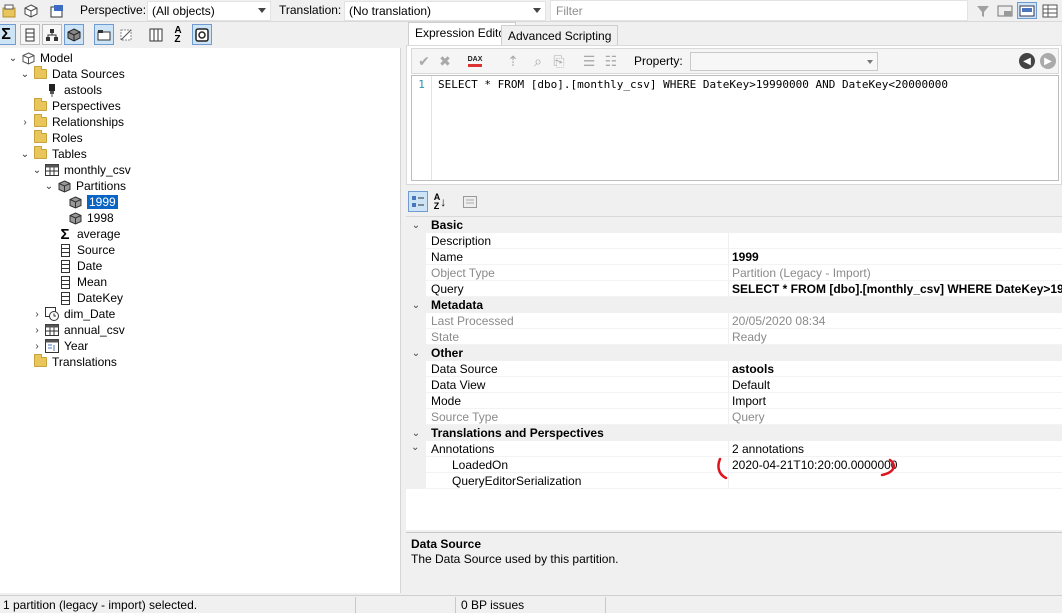 The image size is (1062, 613). I want to click on tree-node-model: ⌄ Model, so click(40, 58).